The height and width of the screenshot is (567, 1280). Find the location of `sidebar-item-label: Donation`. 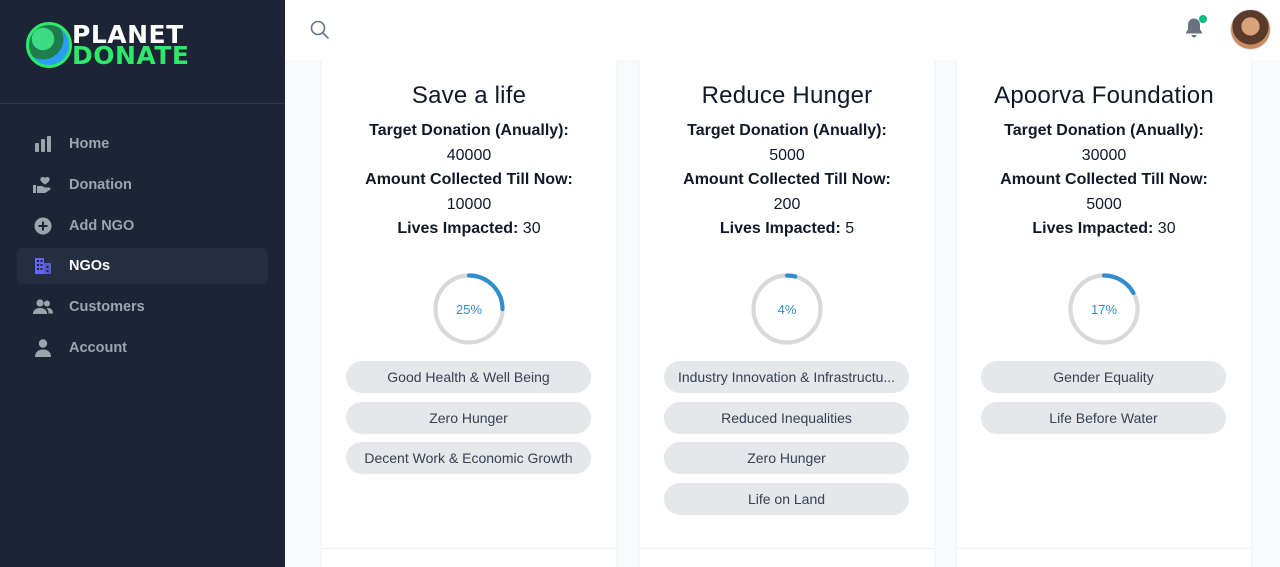

sidebar-item-label: Donation is located at coordinates (100, 184).